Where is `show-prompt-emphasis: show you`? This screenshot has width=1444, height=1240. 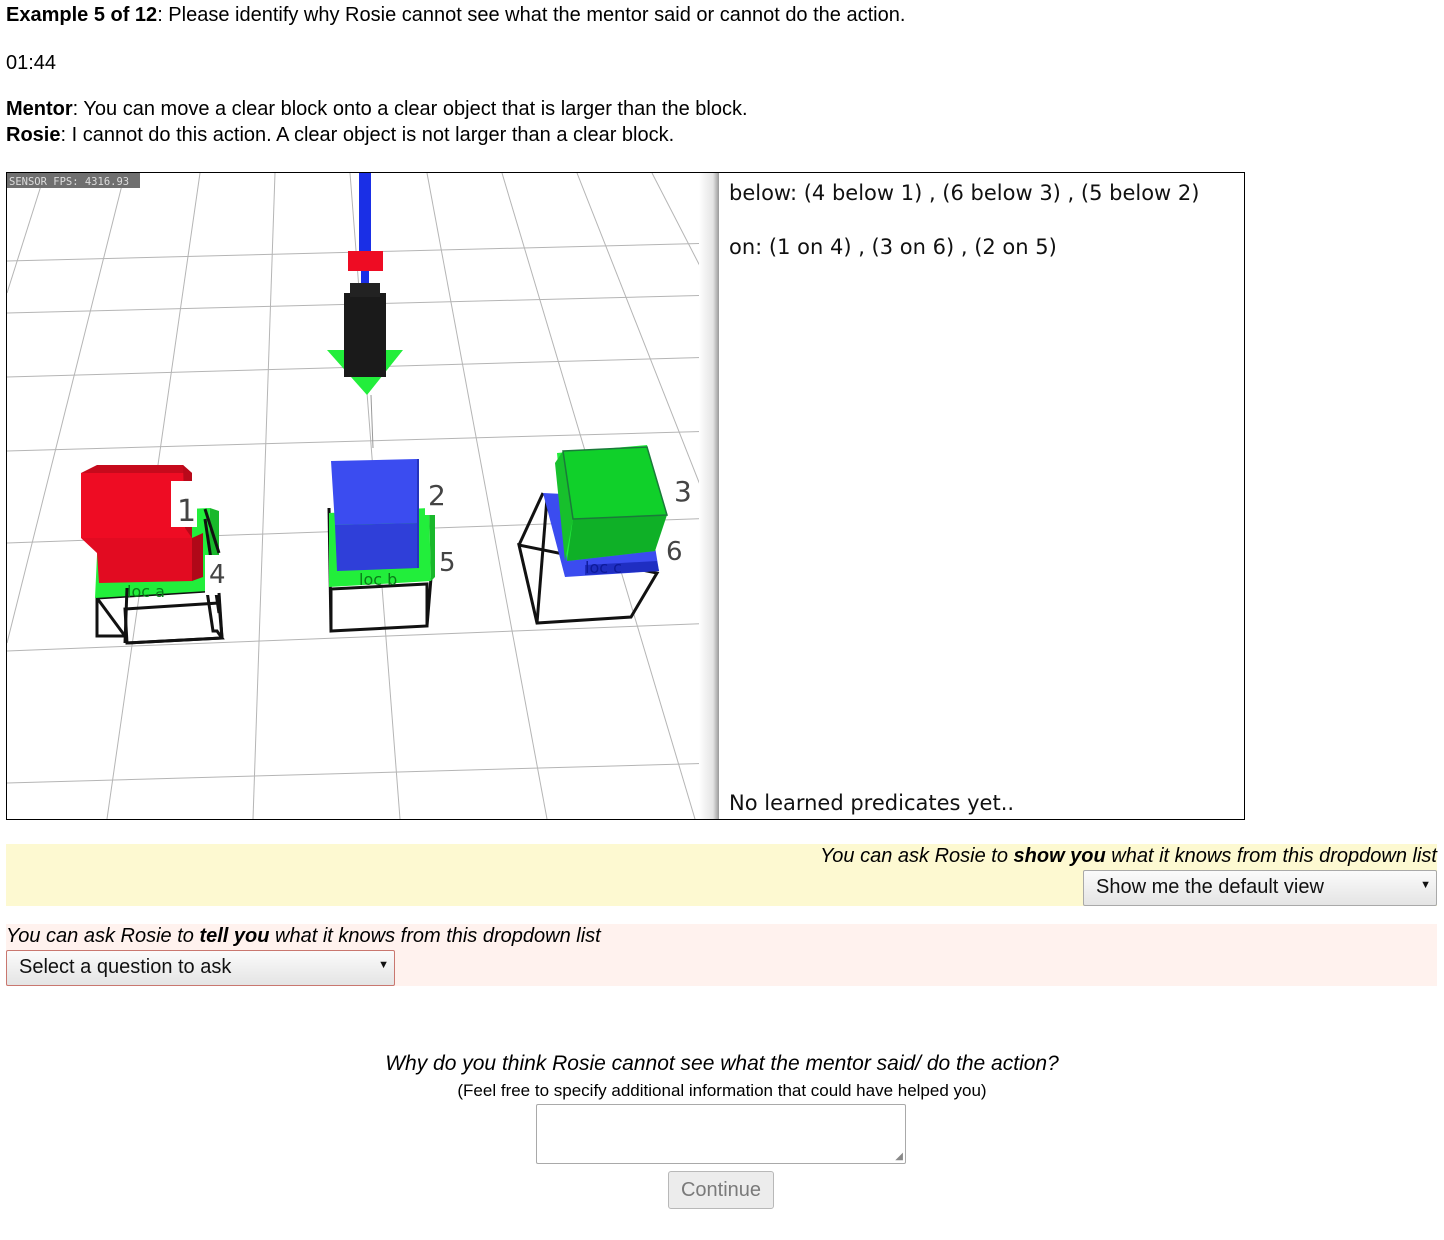 show-prompt-emphasis: show you is located at coordinates (1059, 856).